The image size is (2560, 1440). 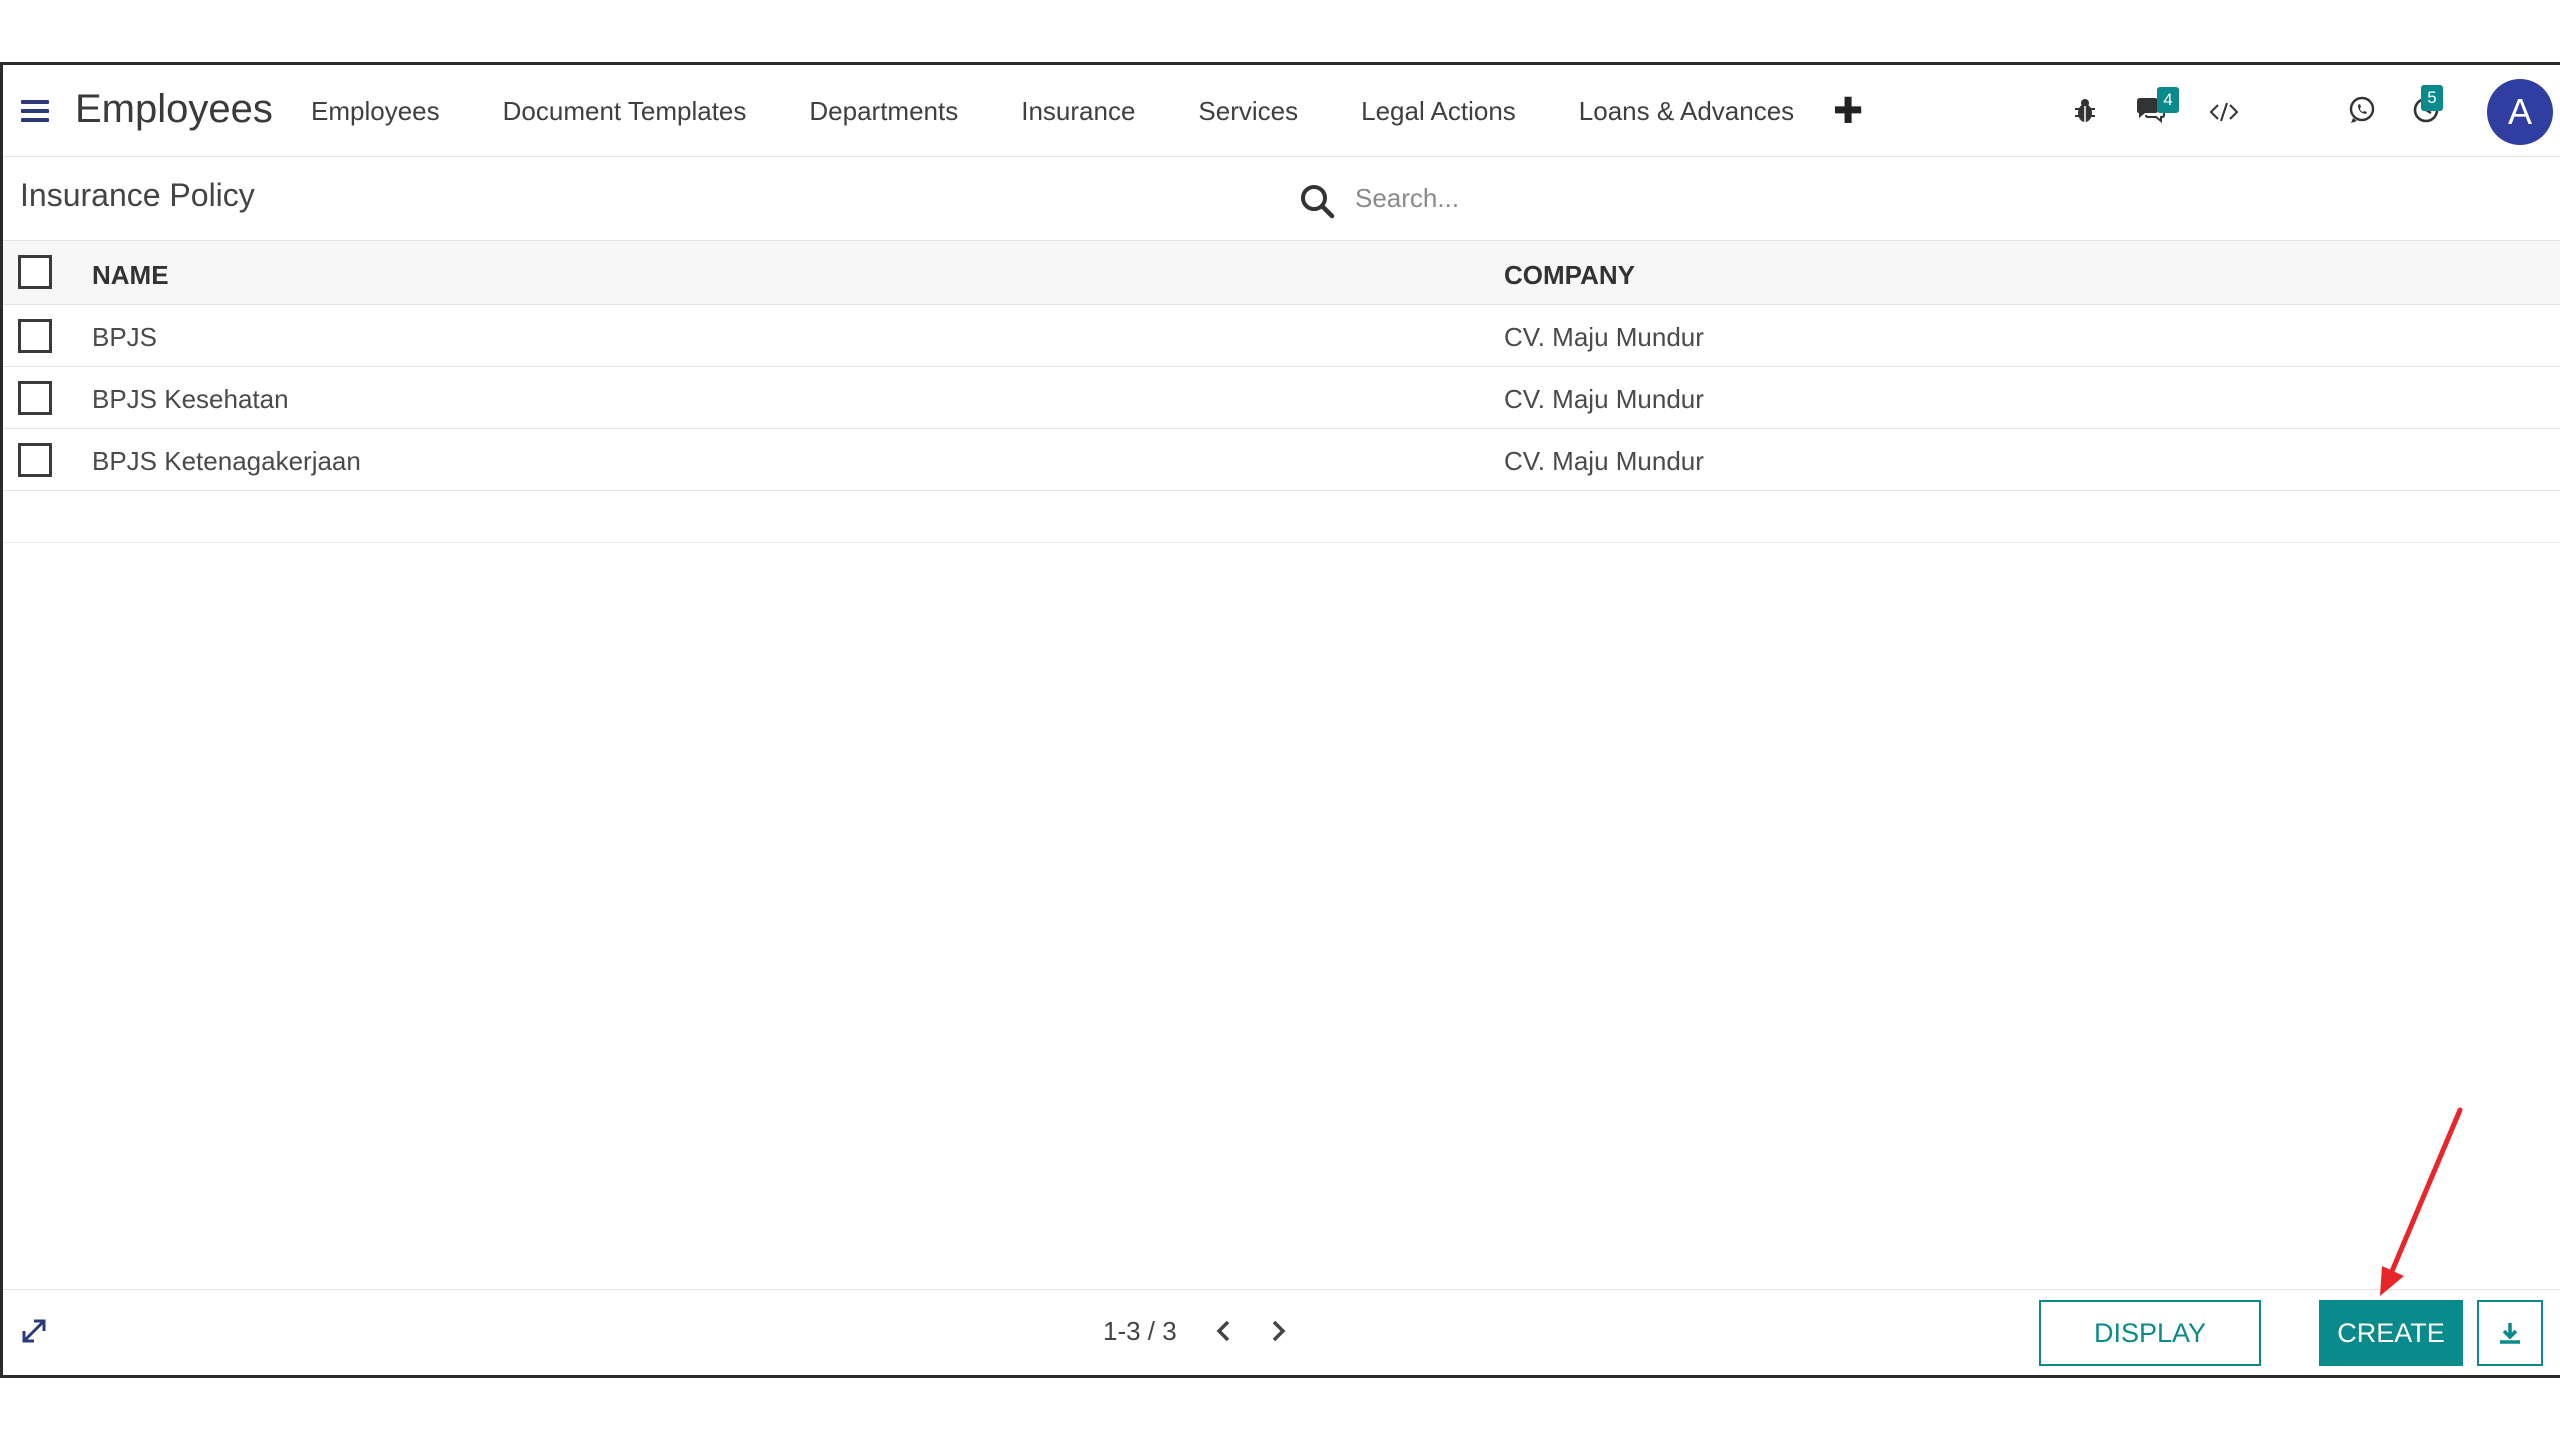 I want to click on bug-icon, so click(x=2085, y=111).